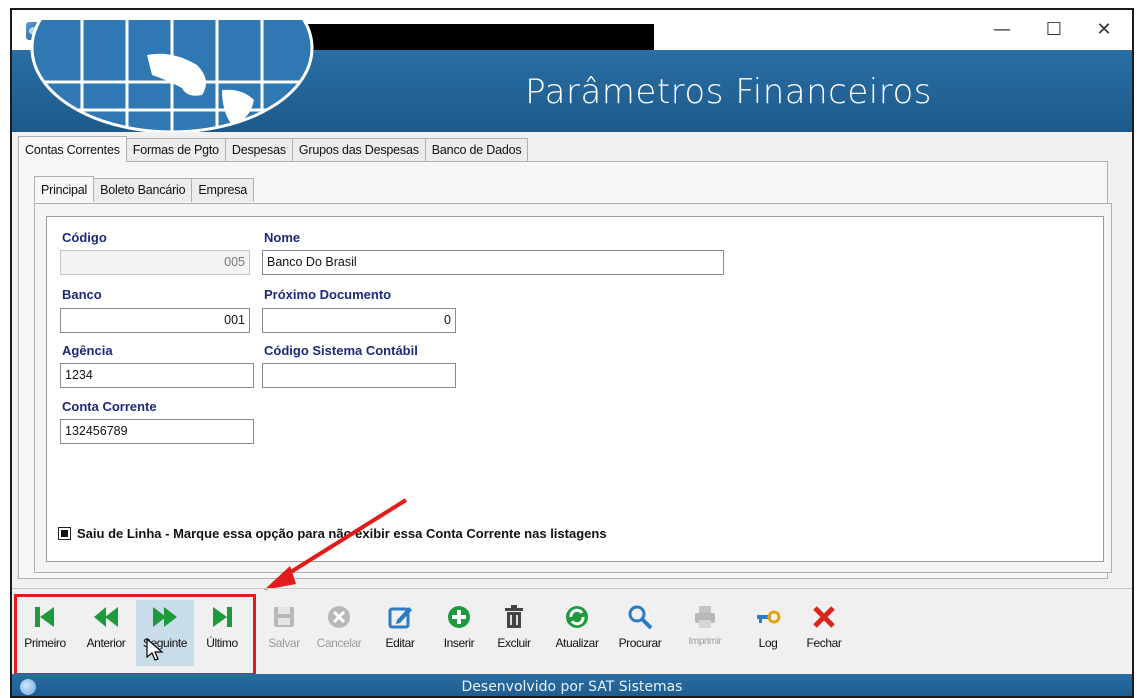  What do you see at coordinates (768, 633) in the screenshot?
I see `log-button: Log` at bounding box center [768, 633].